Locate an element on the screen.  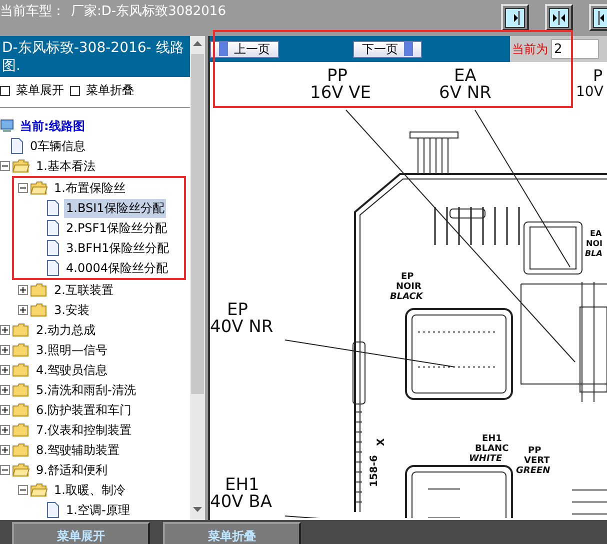
tree-item: 3.安装 is located at coordinates (72, 310).